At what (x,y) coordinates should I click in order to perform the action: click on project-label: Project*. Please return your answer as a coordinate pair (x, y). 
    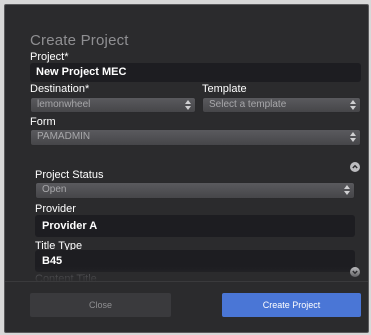
    Looking at the image, I should click on (49, 57).